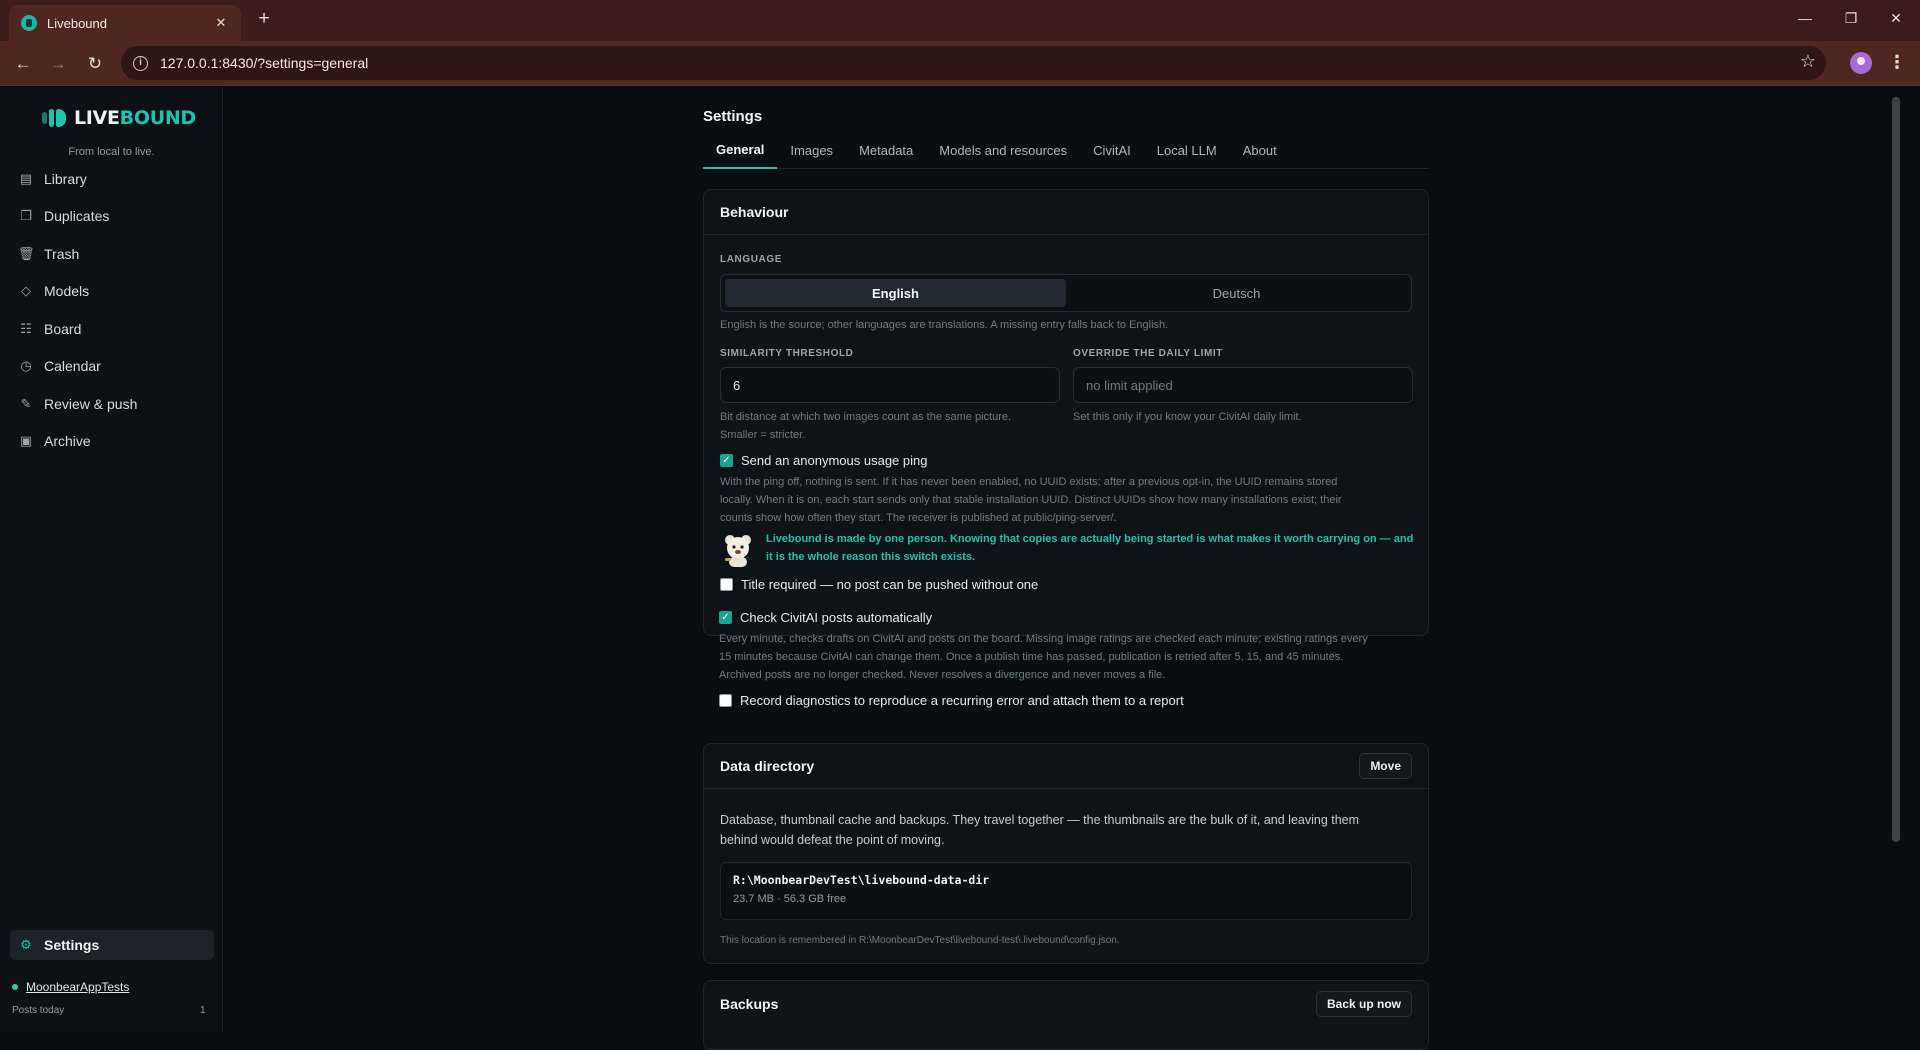  Describe the element at coordinates (112, 329) in the screenshot. I see `sidebar-item-board: ☷ Board` at that location.